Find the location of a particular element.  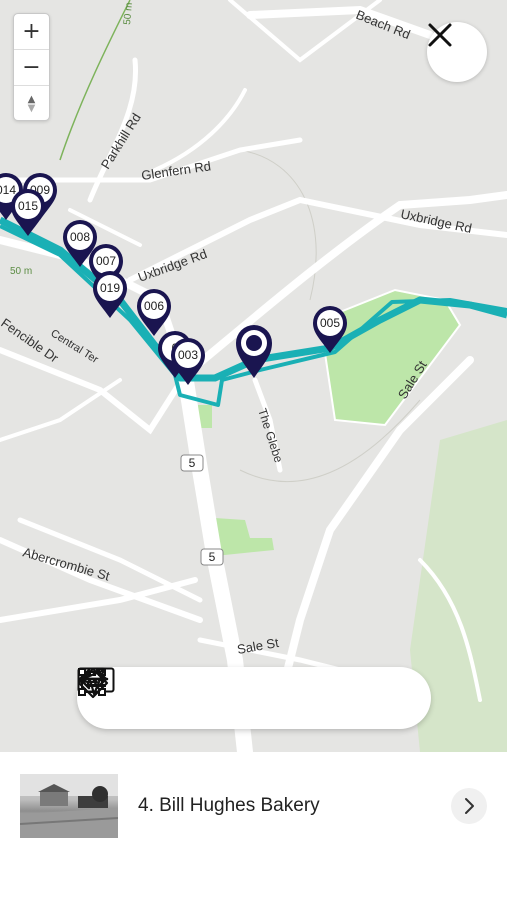

fit-bounds-button is located at coordinates (162, 693).